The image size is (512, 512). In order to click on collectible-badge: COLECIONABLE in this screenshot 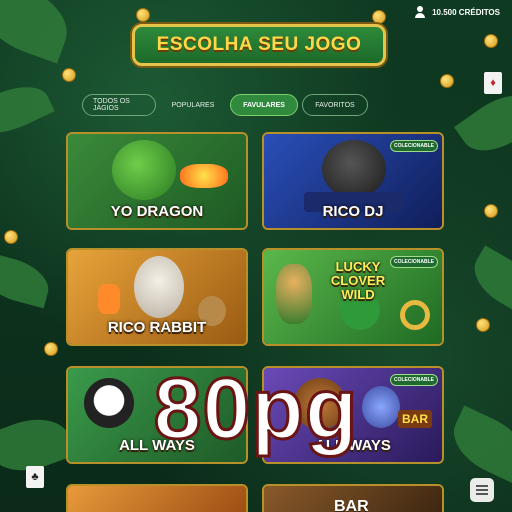, I will do `click(414, 146)`.